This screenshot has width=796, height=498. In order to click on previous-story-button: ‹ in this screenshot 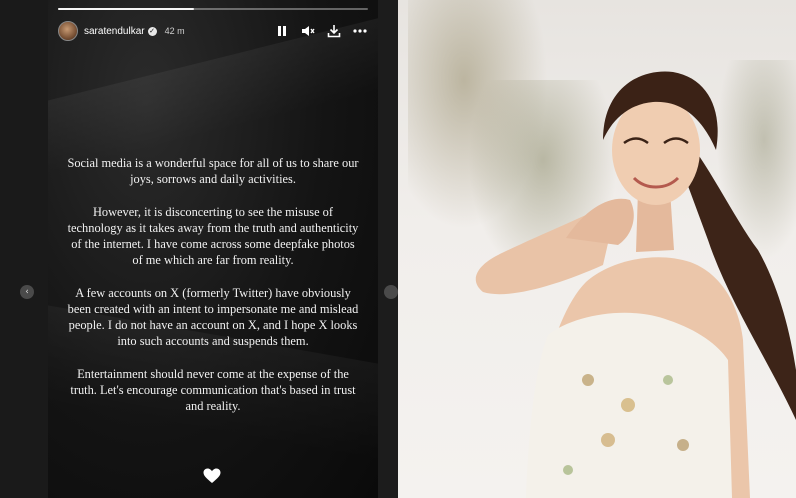, I will do `click(27, 292)`.